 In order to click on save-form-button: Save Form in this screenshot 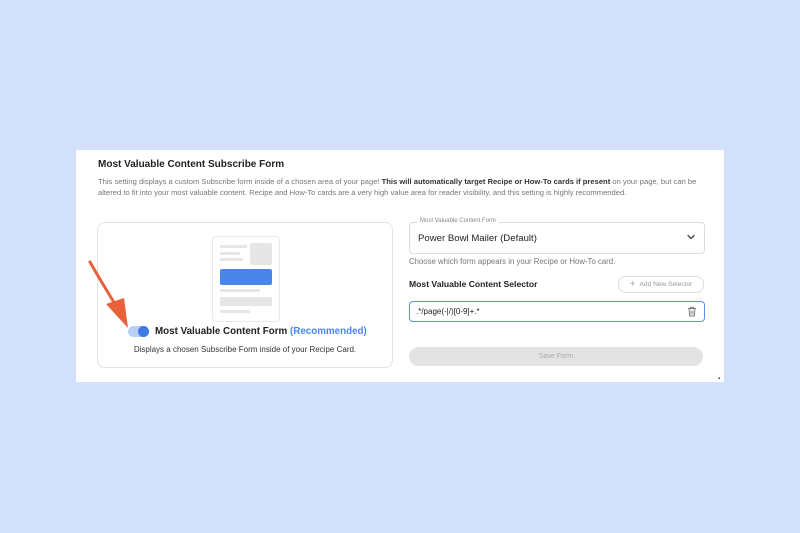, I will do `click(556, 356)`.